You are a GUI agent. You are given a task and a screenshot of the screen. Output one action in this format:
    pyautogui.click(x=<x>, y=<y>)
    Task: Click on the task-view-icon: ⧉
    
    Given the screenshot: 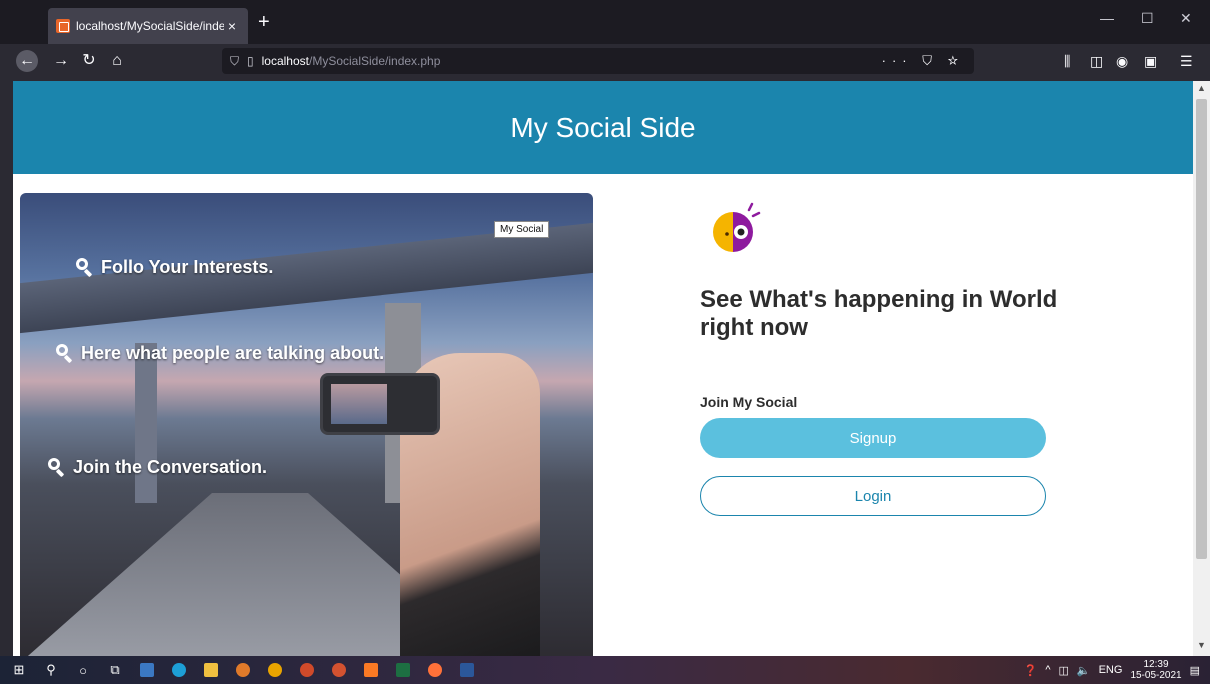 What is the action you would take?
    pyautogui.click(x=115, y=670)
    